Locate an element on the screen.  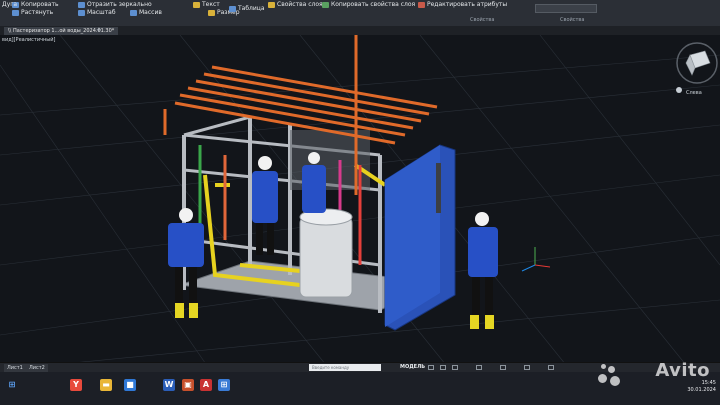
clock: 15:45 30.01.2024 is located at coordinates (701, 387).